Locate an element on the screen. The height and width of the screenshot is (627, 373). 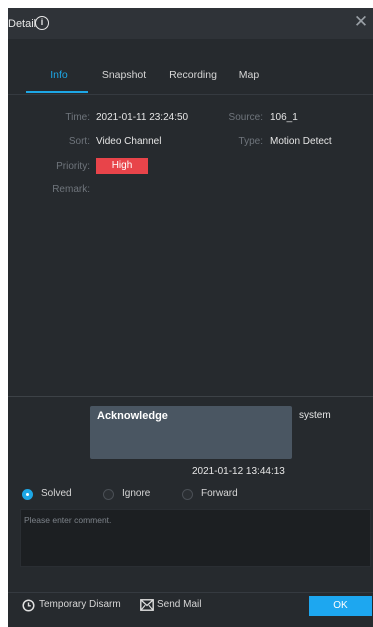
radio-selected-icon is located at coordinates (27, 494).